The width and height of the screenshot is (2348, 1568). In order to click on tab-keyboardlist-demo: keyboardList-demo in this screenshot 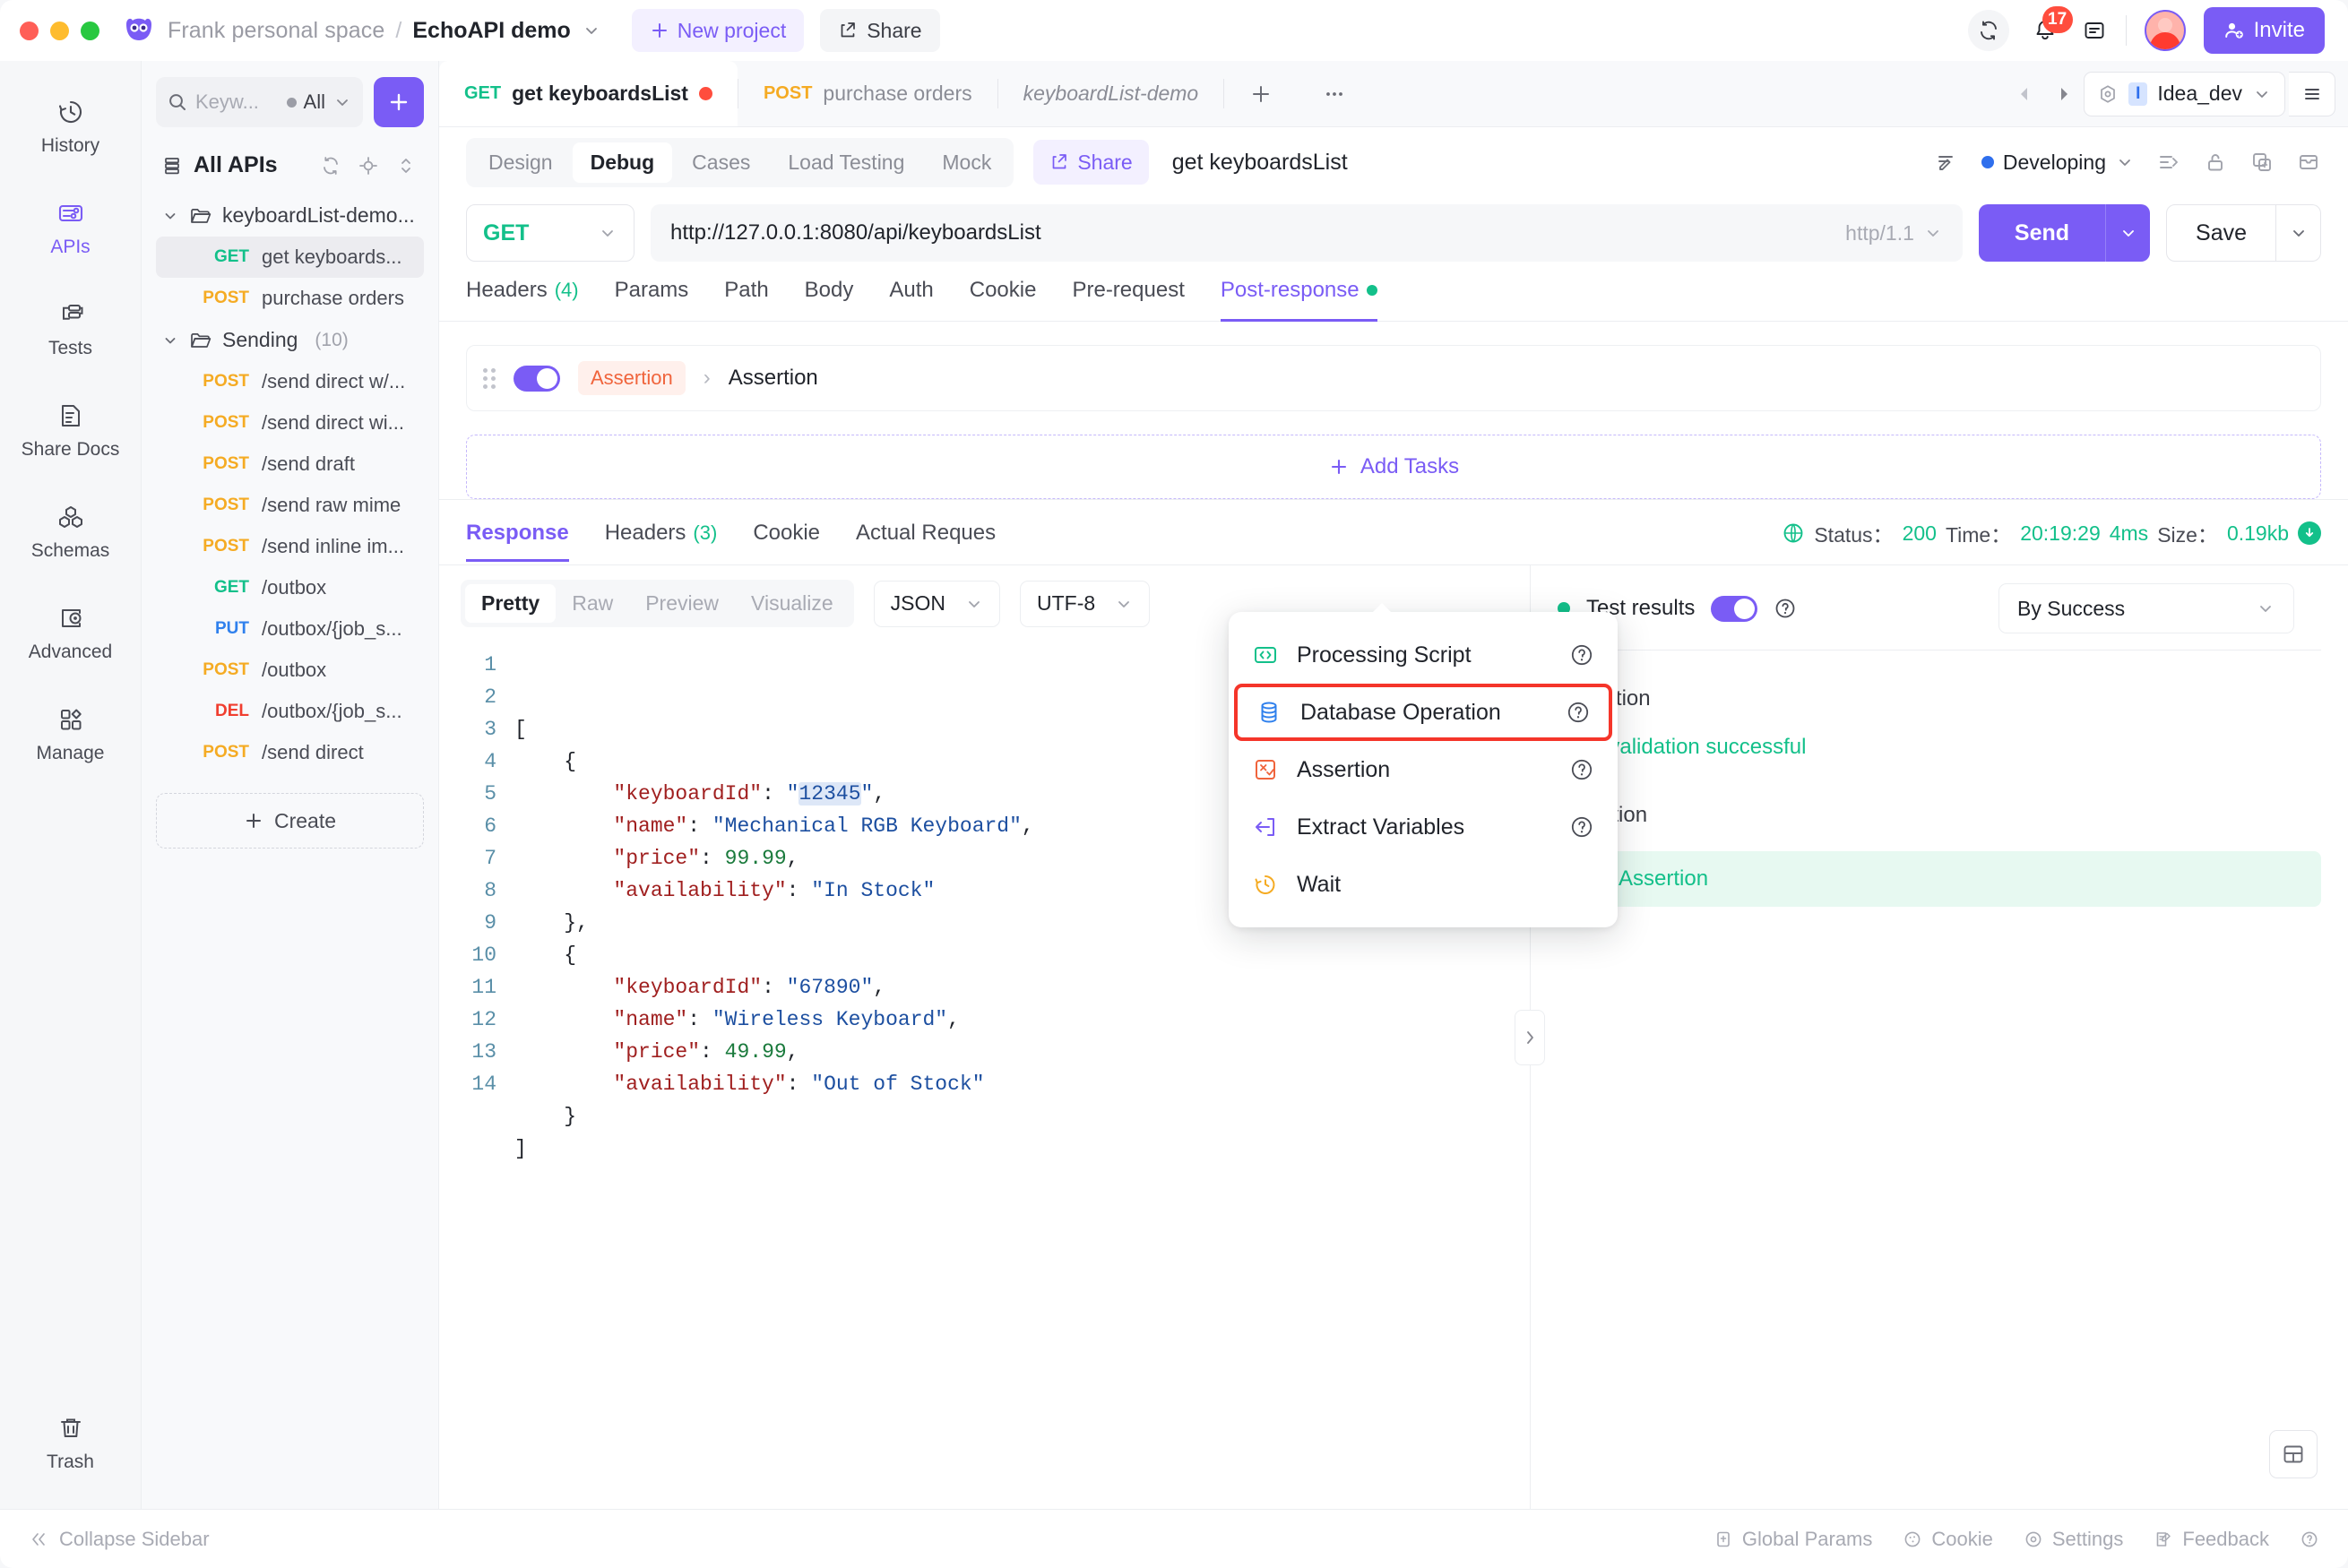, I will do `click(1111, 93)`.